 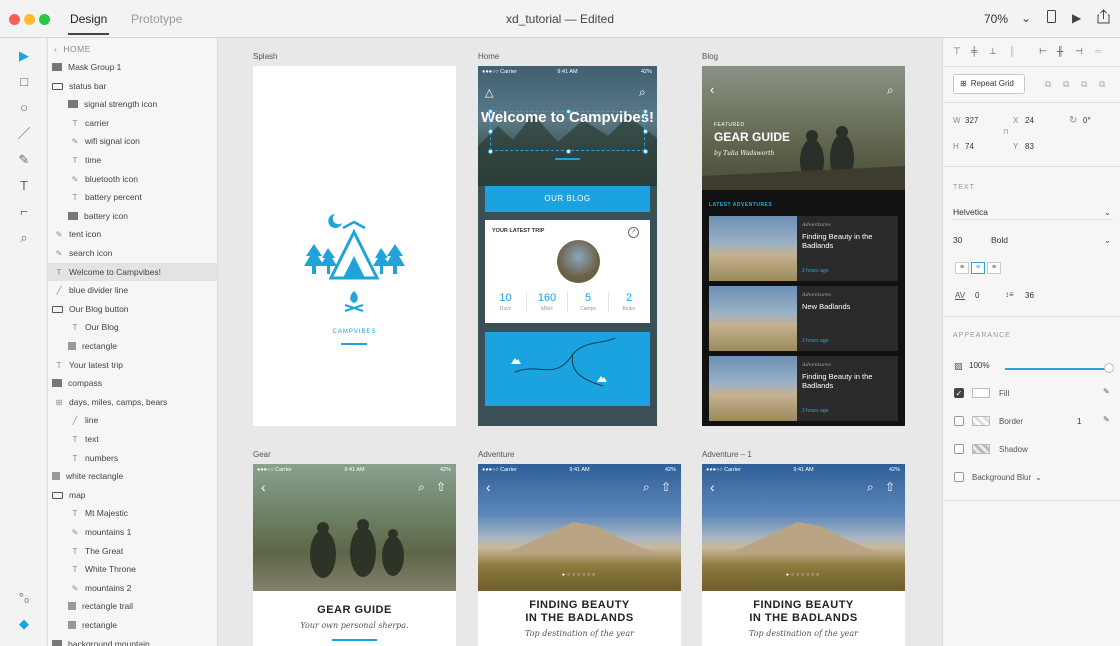 I want to click on character-spacing-field: 0, so click(x=977, y=295).